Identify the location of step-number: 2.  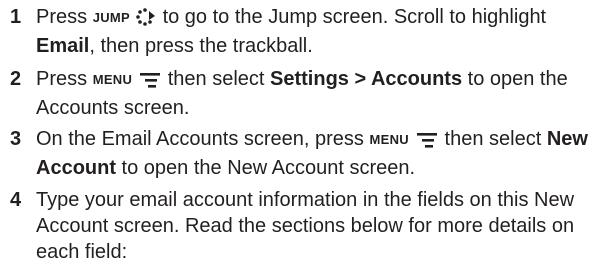
(16, 79).